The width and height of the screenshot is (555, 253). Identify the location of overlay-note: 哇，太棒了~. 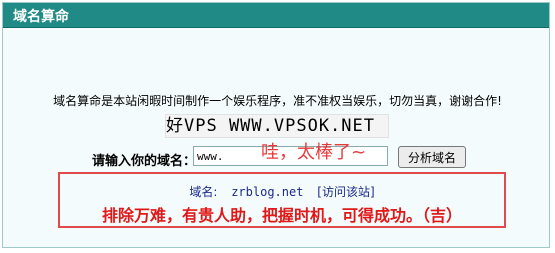
(314, 152).